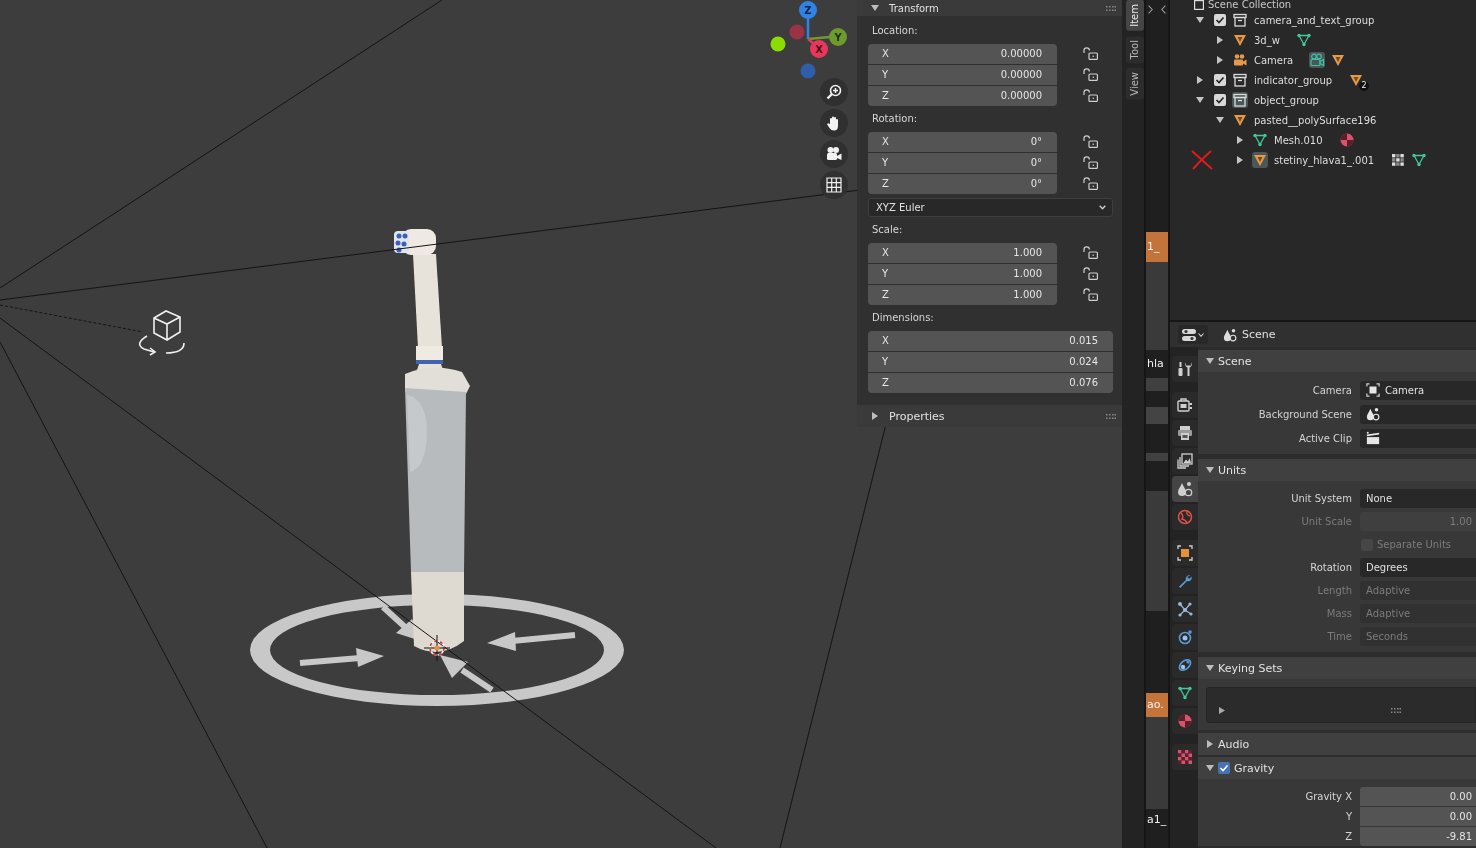  I want to click on axis-neg-x-handle, so click(797, 32).